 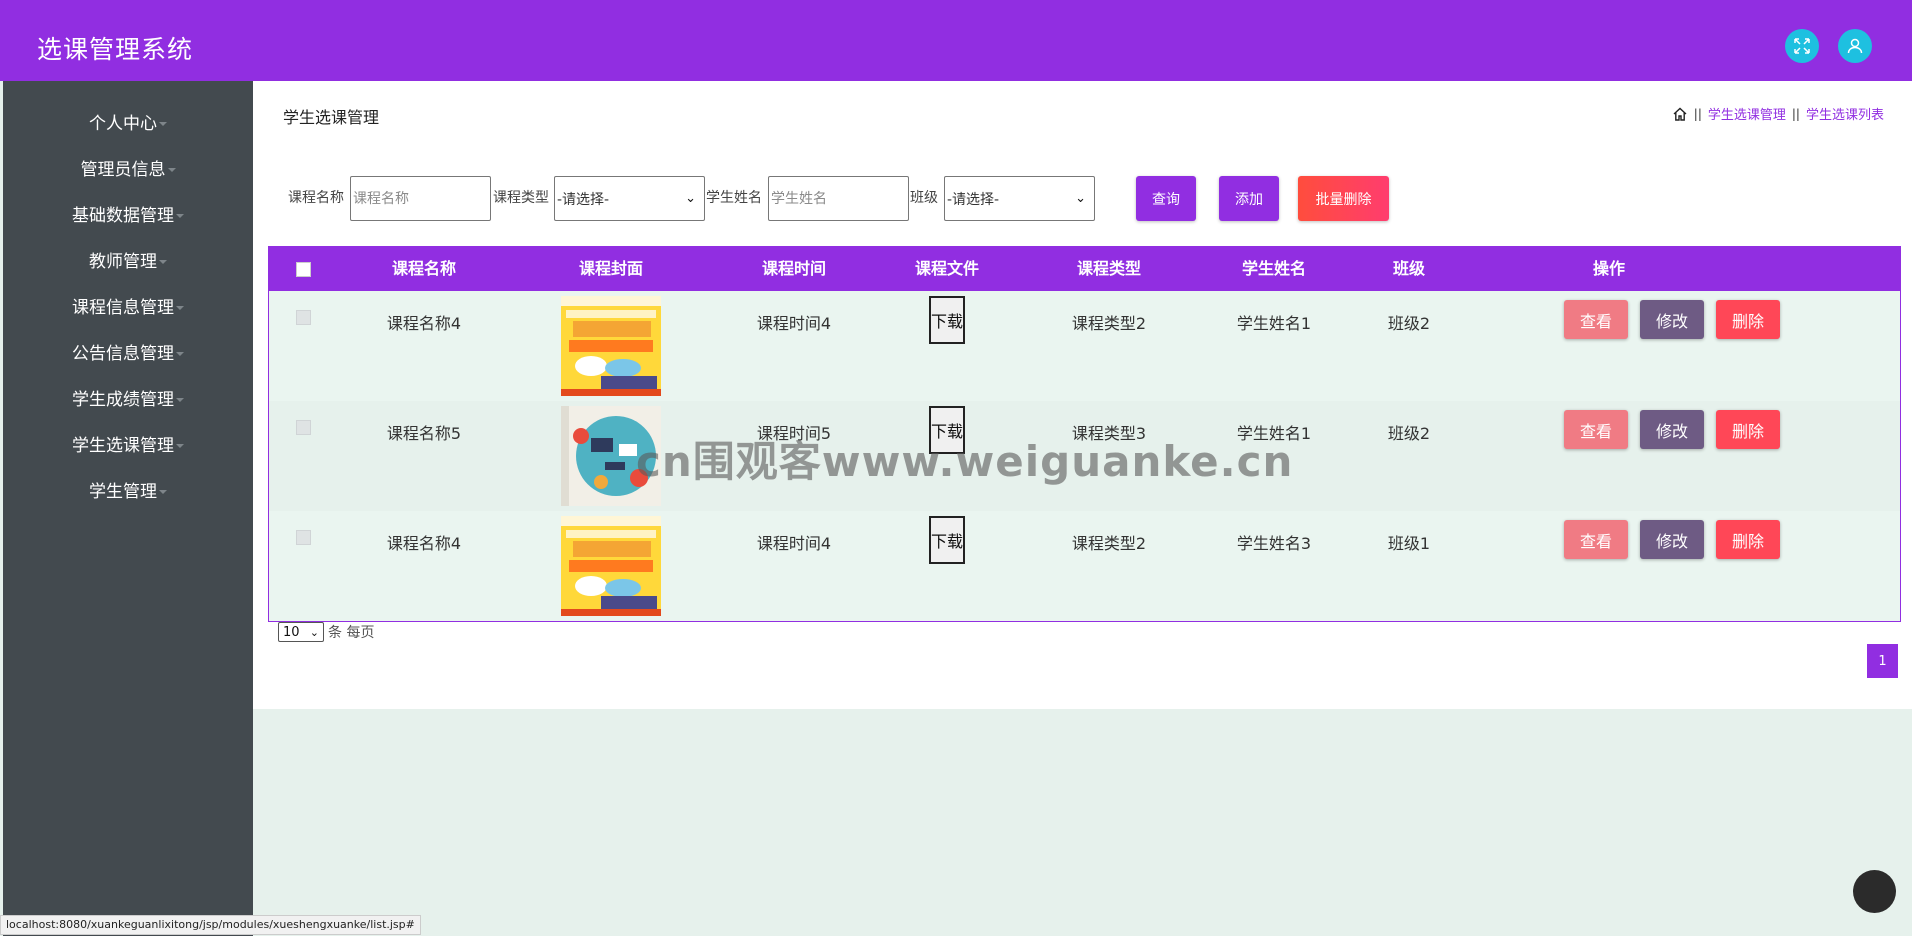 What do you see at coordinates (1747, 113) in the screenshot?
I see `breadcrumb-item: 学生选课管理` at bounding box center [1747, 113].